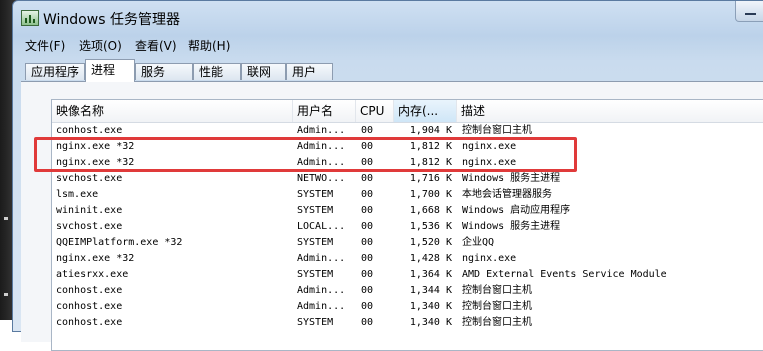  What do you see at coordinates (388, 70) in the screenshot?
I see `tab-bar: 应用程序 进程 服务 性能 联网 用户` at bounding box center [388, 70].